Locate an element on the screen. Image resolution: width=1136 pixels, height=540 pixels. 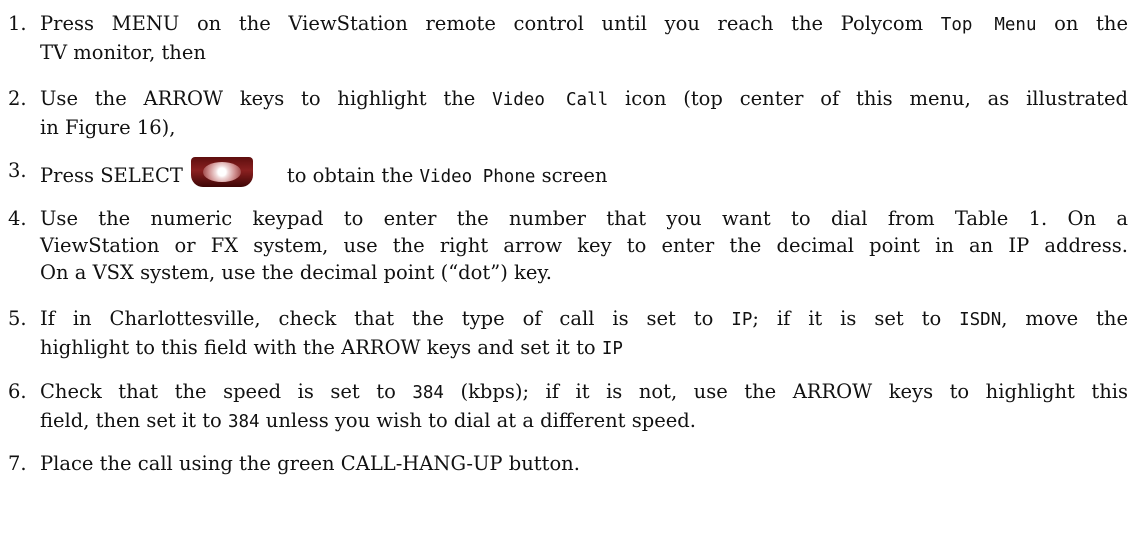
step-number: 2. is located at coordinates (17, 98).